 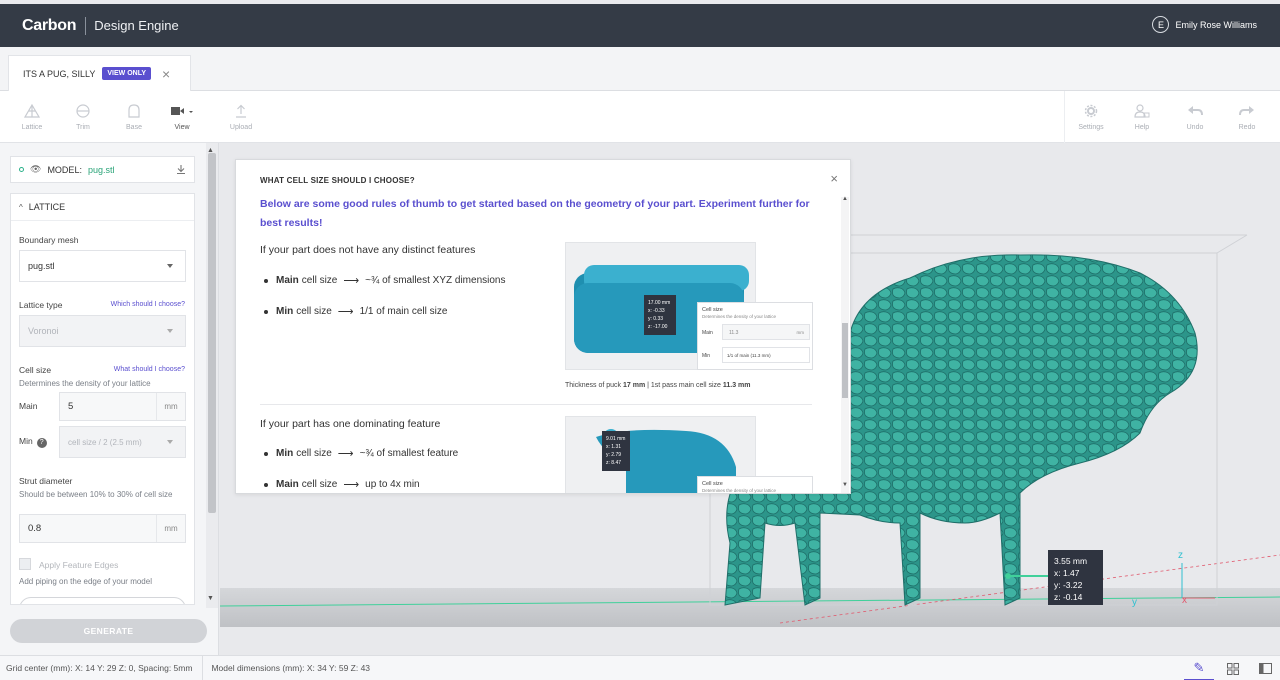 What do you see at coordinates (834, 178) in the screenshot?
I see `close-icon: ×` at bounding box center [834, 178].